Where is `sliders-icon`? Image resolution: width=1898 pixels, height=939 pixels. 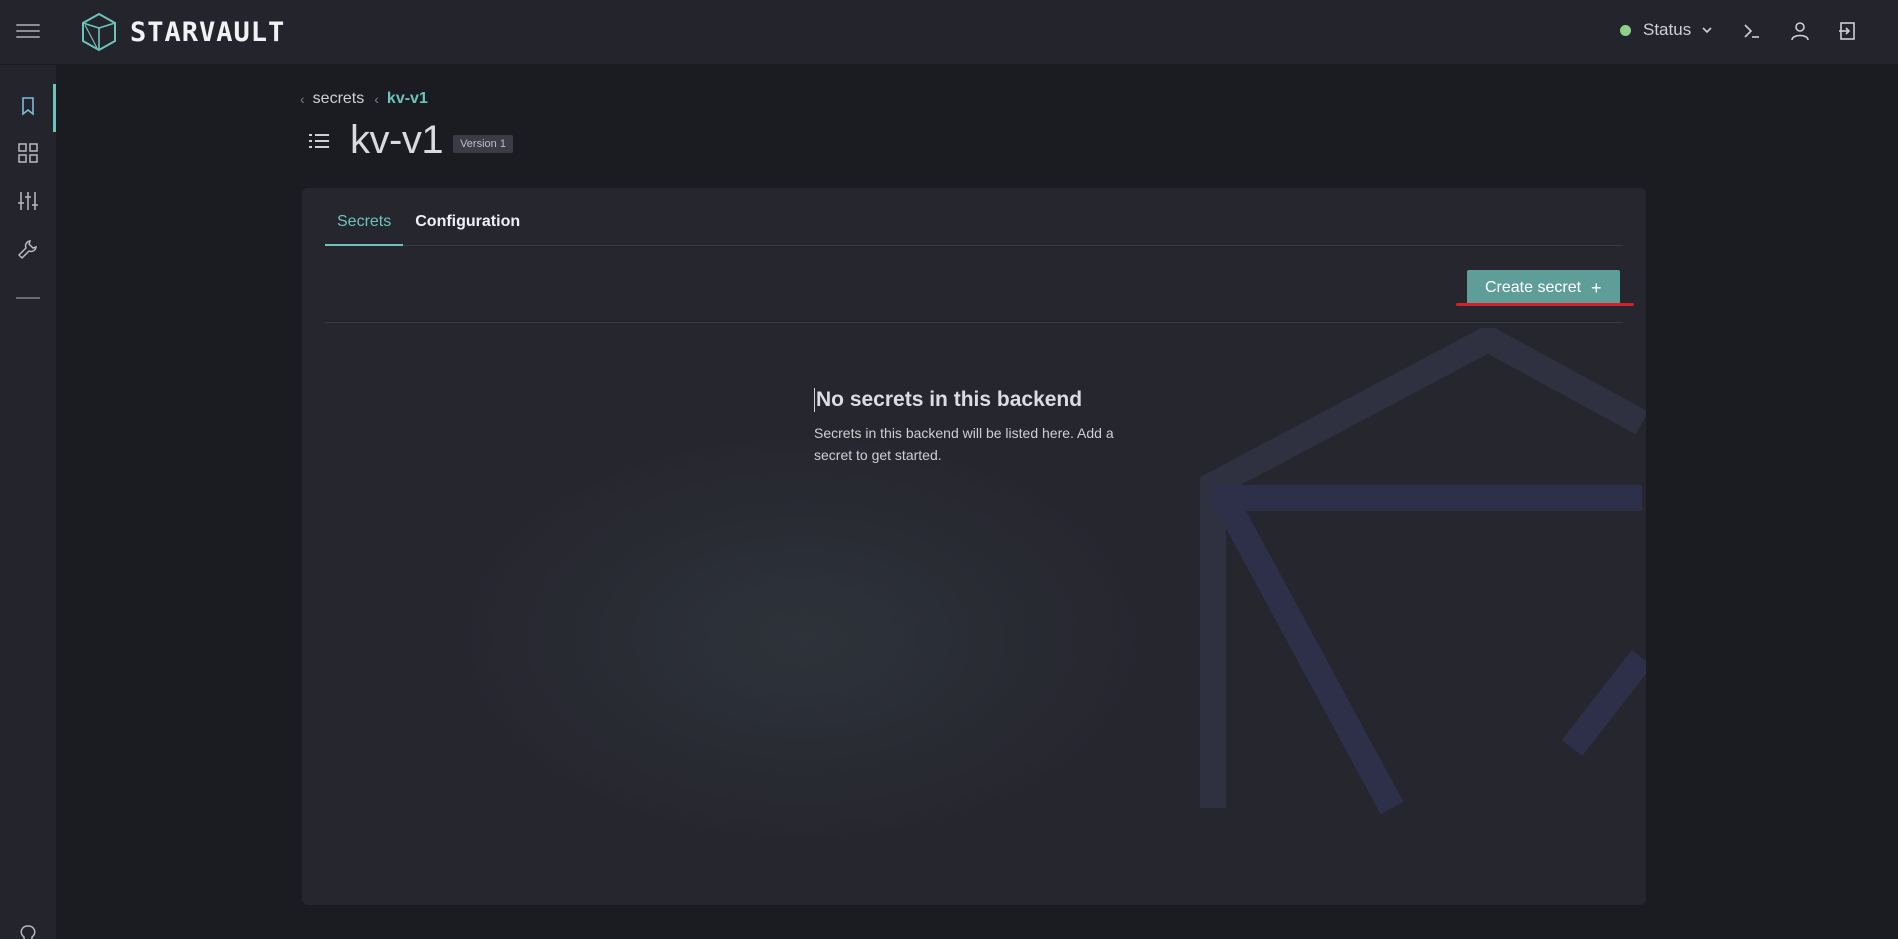
sliders-icon is located at coordinates (28, 201).